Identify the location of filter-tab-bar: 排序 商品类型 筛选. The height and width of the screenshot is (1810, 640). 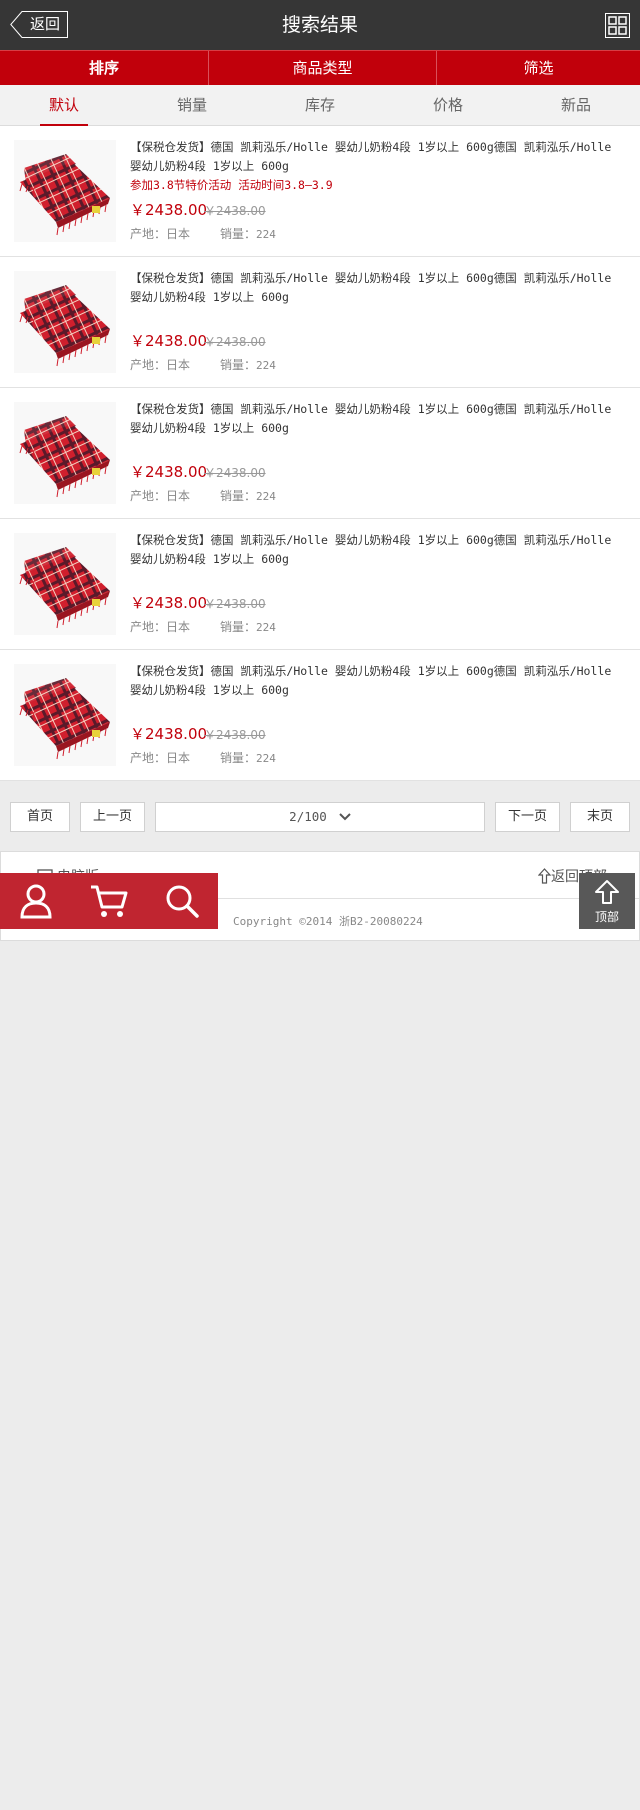
(320, 67).